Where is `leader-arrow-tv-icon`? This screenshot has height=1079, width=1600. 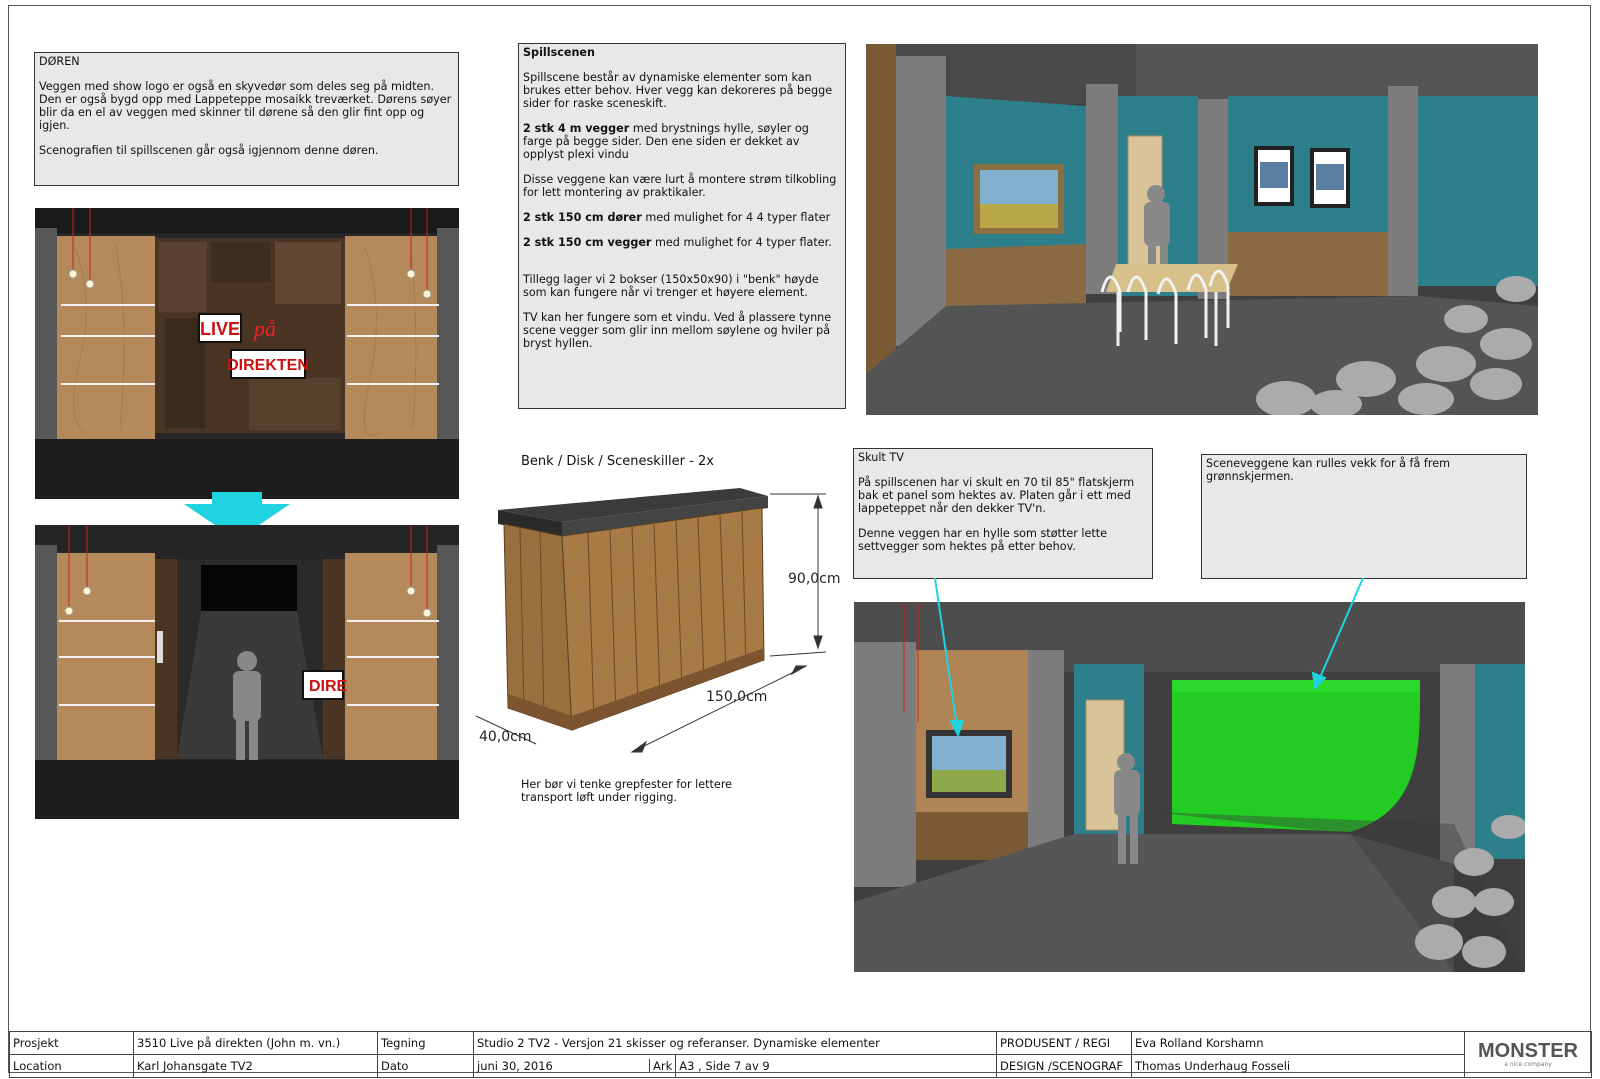
leader-arrow-tv-icon is located at coordinates (957, 729).